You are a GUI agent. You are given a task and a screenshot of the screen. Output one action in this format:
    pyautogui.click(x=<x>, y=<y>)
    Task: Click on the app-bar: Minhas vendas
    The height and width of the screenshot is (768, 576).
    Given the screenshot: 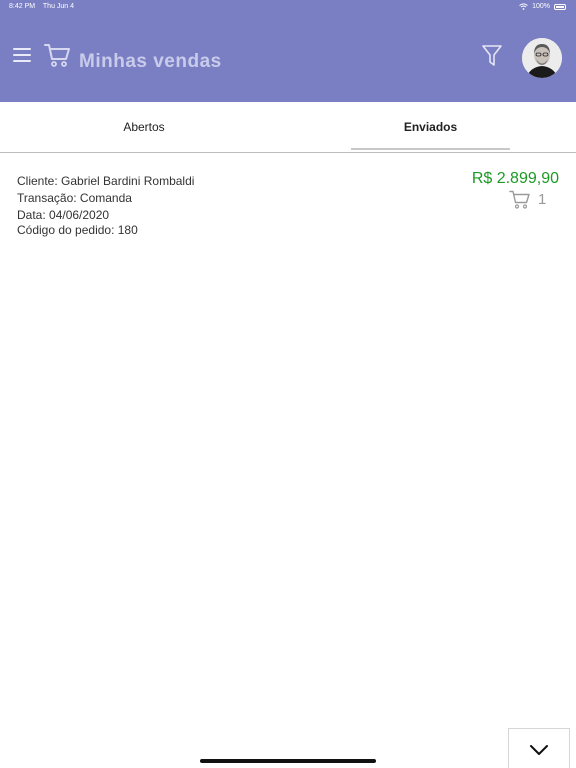 What is the action you would take?
    pyautogui.click(x=288, y=58)
    